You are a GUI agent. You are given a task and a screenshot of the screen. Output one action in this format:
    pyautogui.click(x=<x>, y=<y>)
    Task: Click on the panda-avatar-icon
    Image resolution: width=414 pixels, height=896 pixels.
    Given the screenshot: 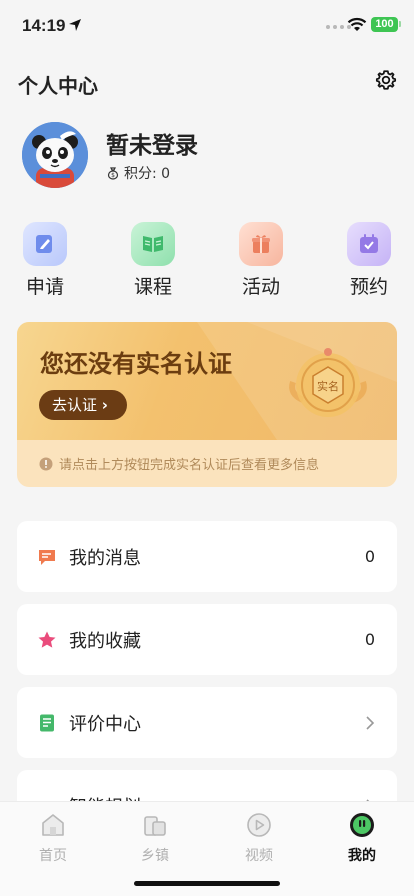 What is the action you would take?
    pyautogui.click(x=55, y=155)
    